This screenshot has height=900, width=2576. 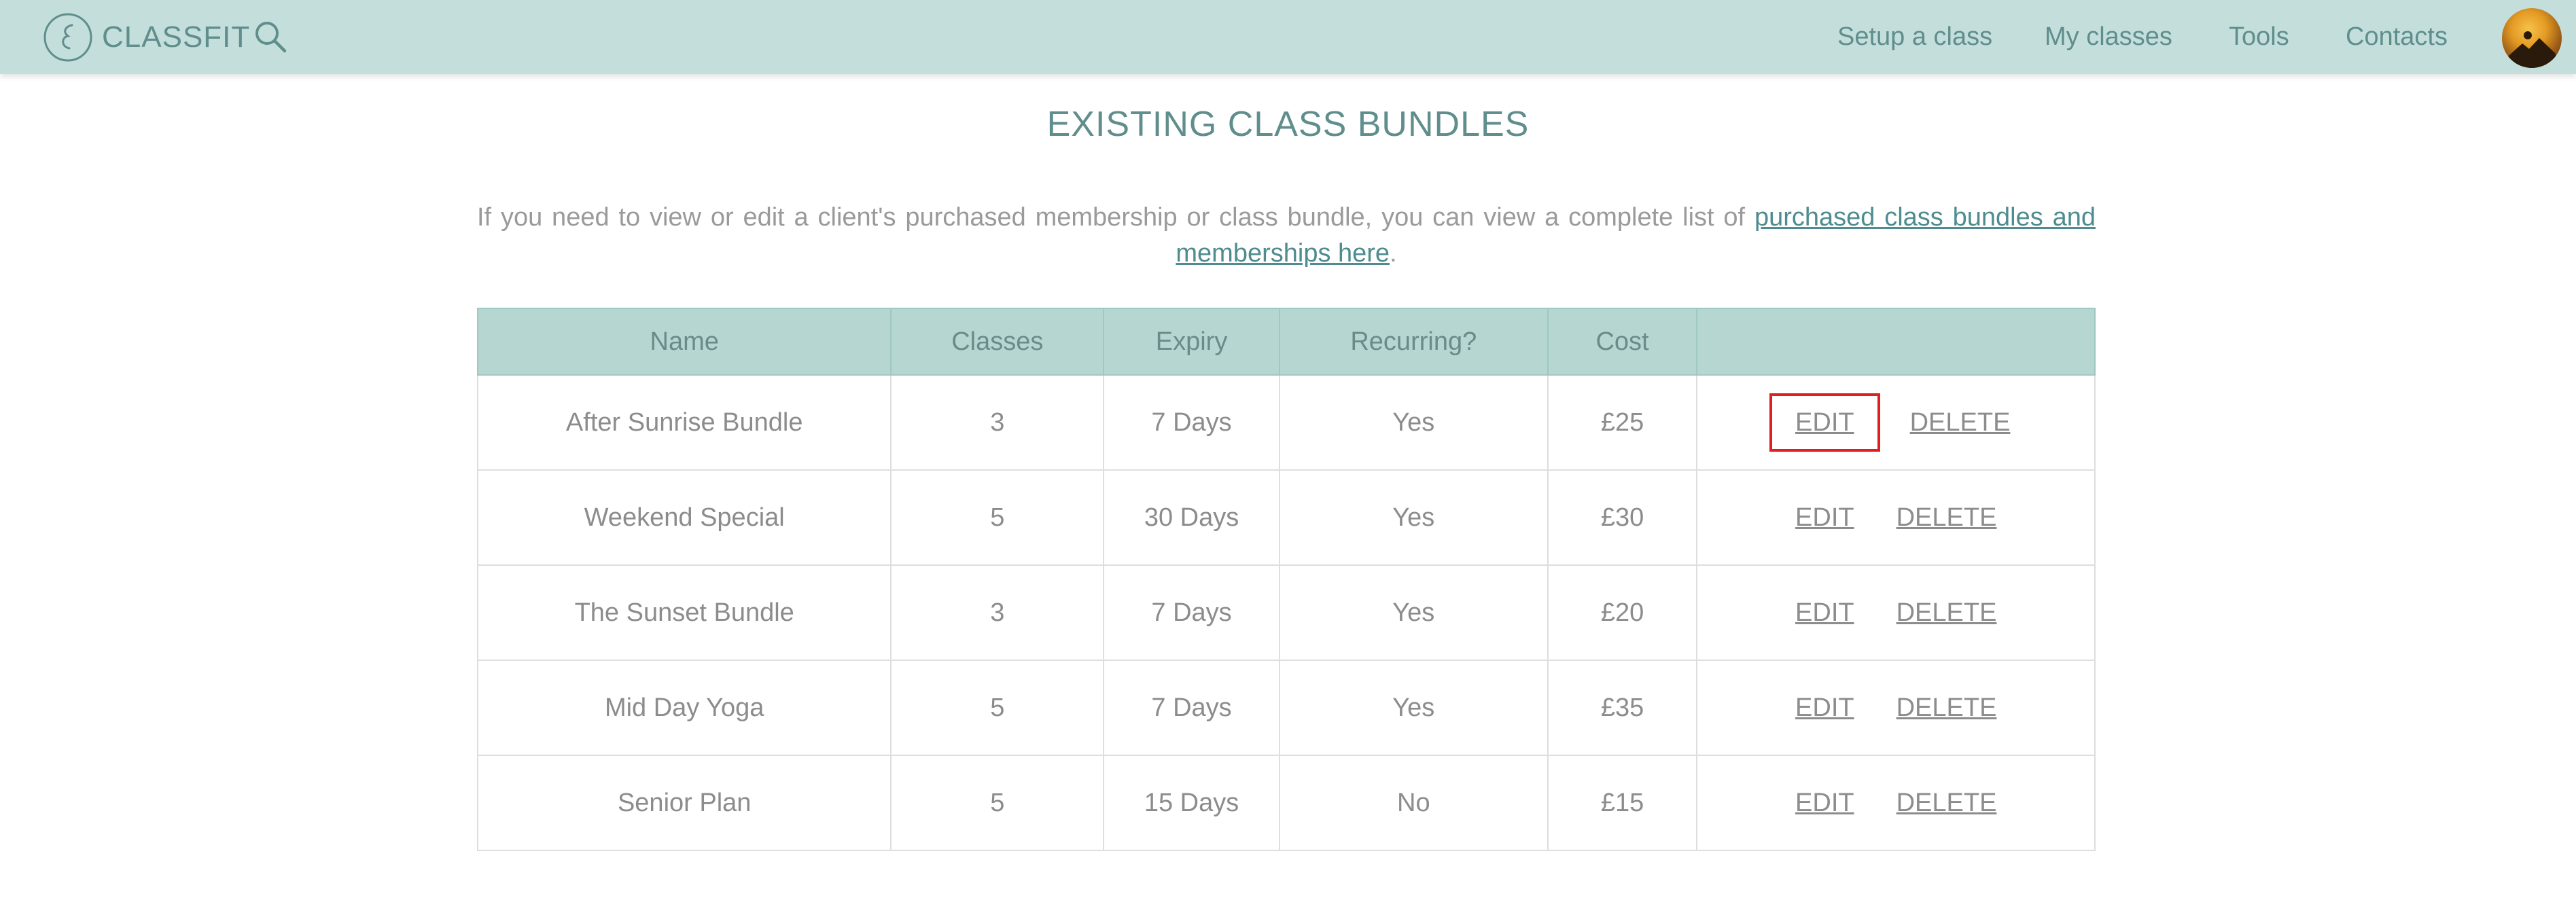 I want to click on intro-end: ., so click(x=1393, y=253).